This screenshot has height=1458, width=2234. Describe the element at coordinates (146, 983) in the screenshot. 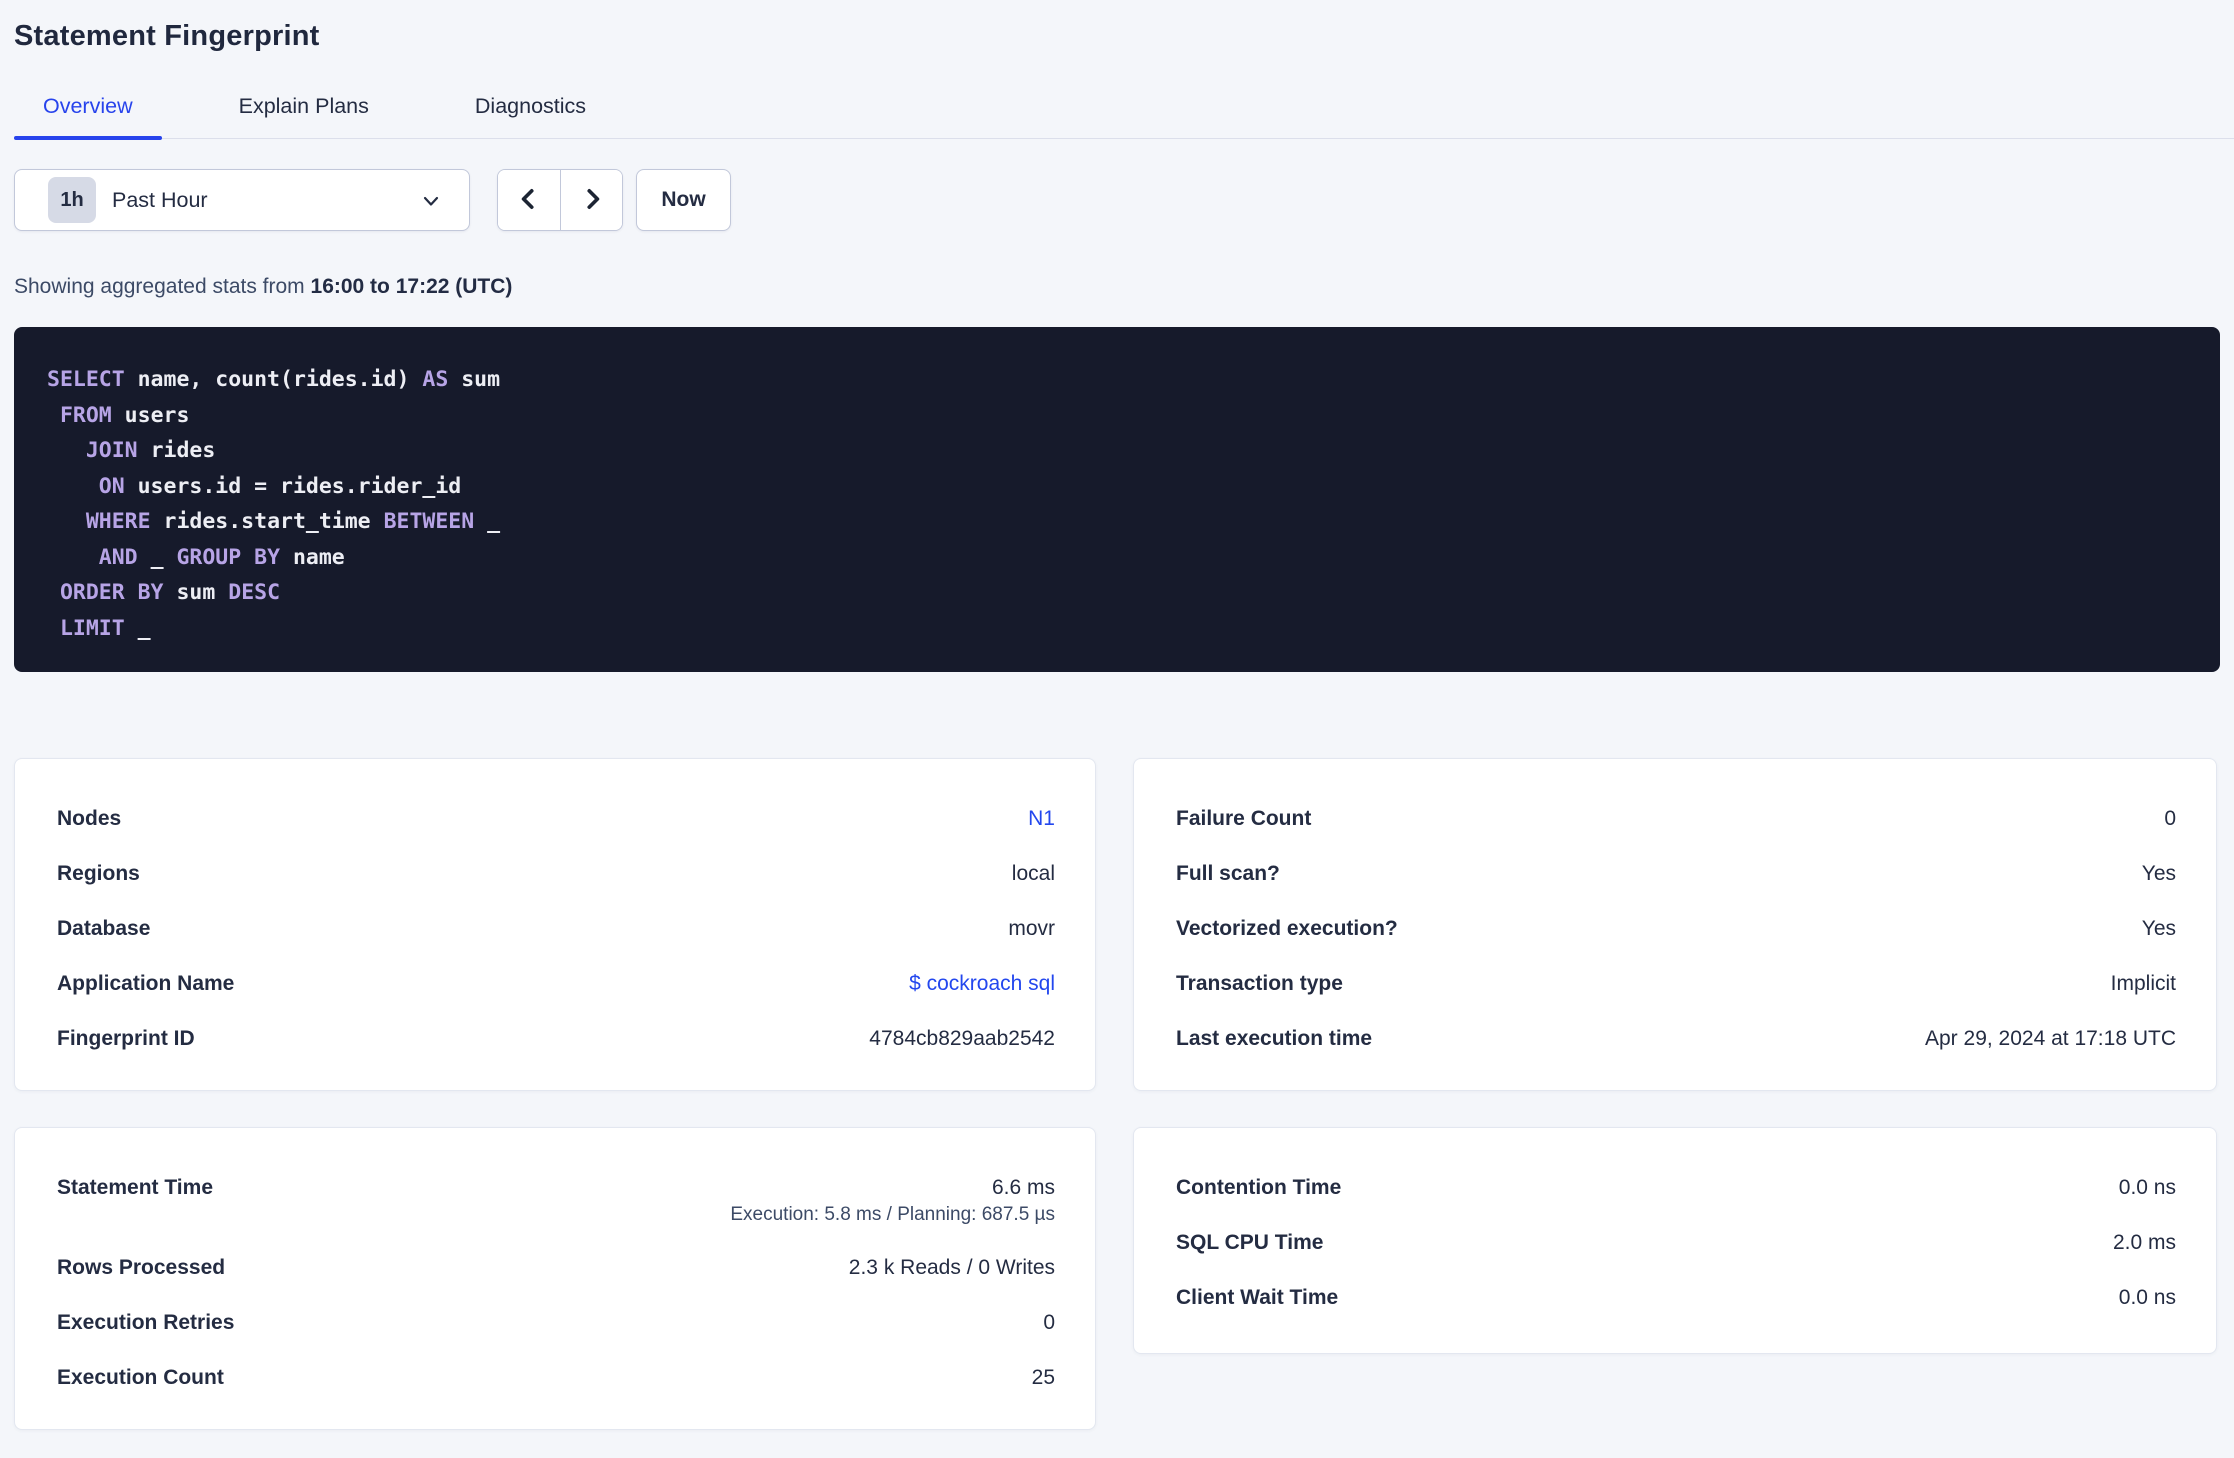

I see `stat-label: Application Name` at that location.